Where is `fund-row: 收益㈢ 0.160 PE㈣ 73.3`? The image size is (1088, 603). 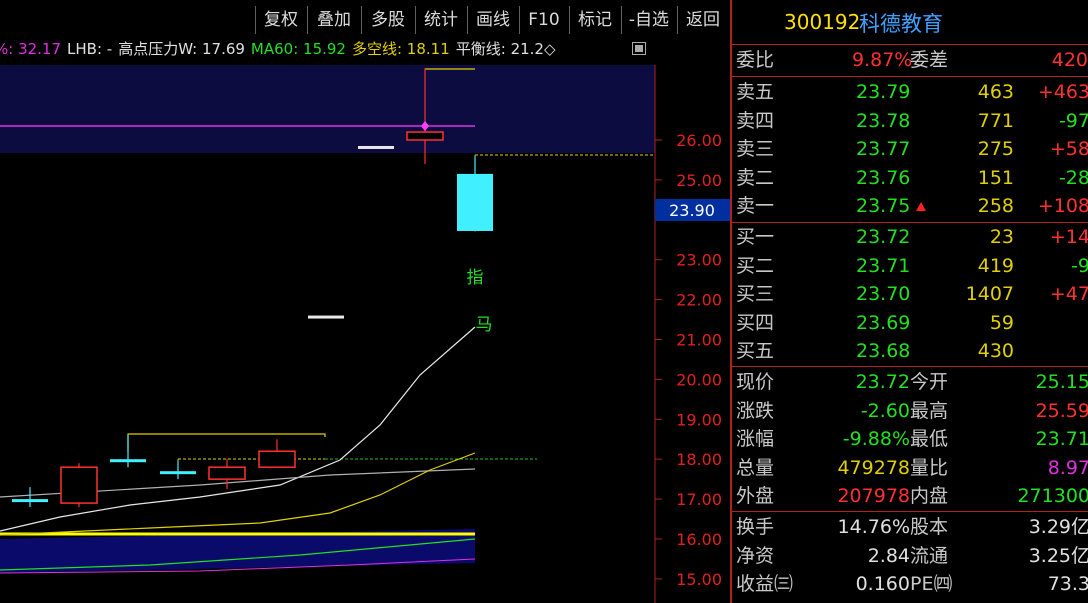 fund-row: 收益㈢ 0.160 PE㈣ 73.3 is located at coordinates (910, 584).